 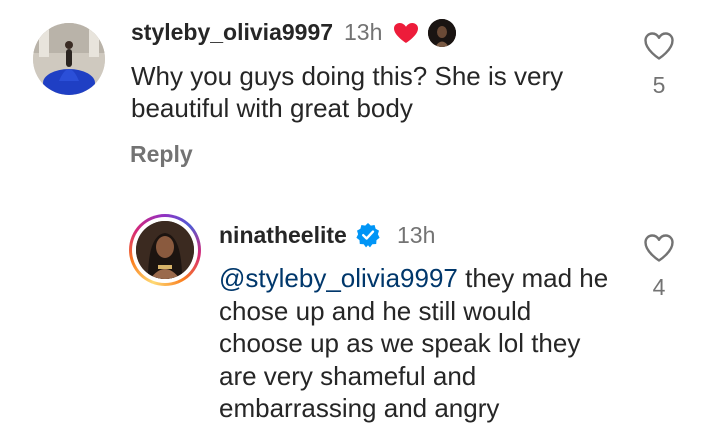 What do you see at coordinates (368, 235) in the screenshot?
I see `verified-badge-icon` at bounding box center [368, 235].